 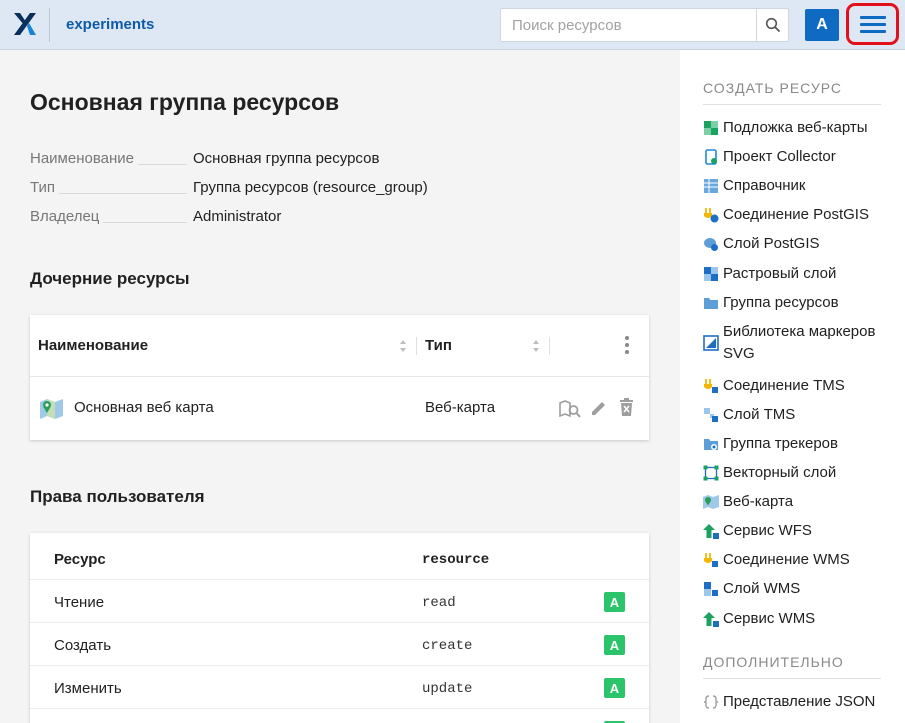 I want to click on search-icon, so click(x=772, y=25).